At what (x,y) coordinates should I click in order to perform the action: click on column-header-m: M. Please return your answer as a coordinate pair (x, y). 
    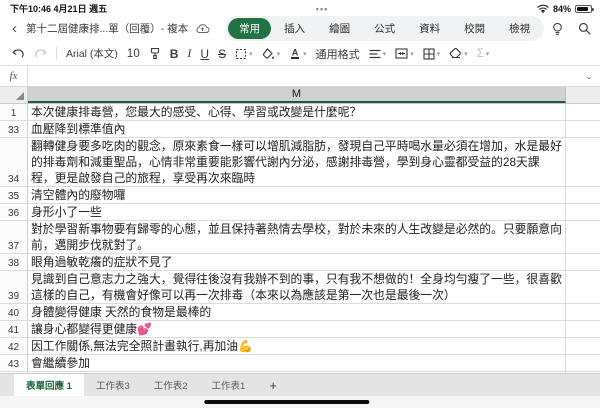
    Looking at the image, I should click on (297, 95).